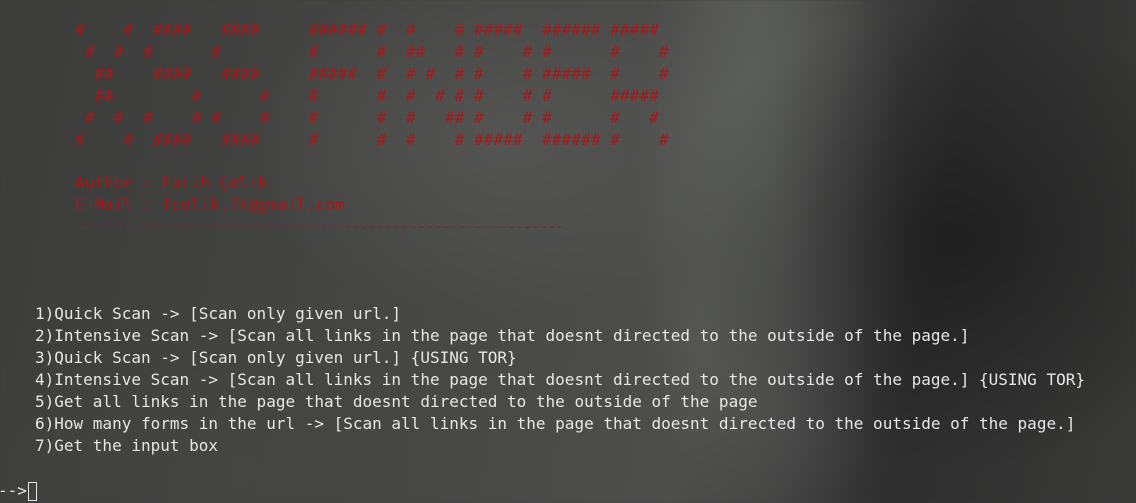  I want to click on banner-line: # # # # # # # # # ## # # # # #, so click(367, 117).